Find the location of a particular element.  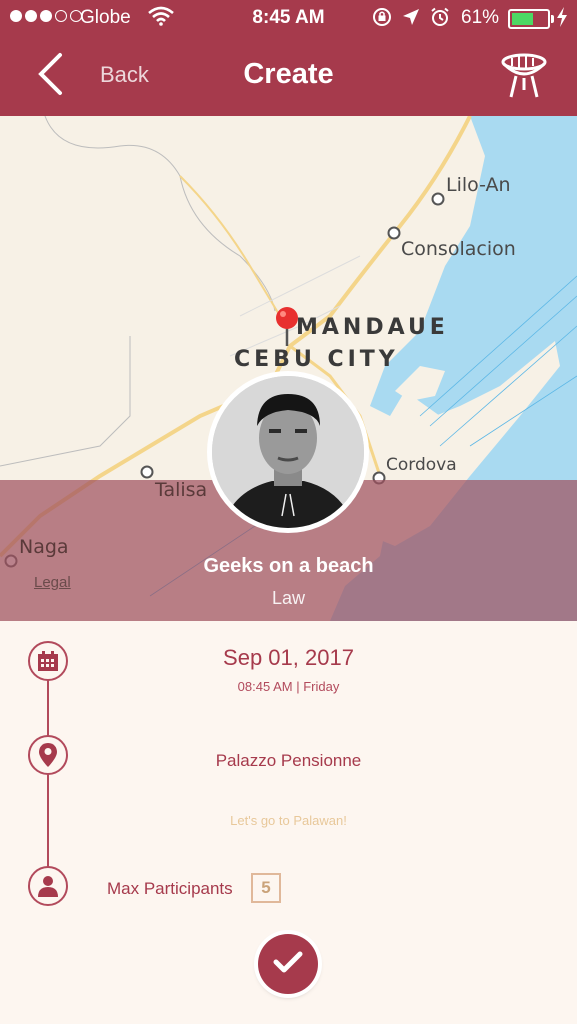

battery-icon is located at coordinates (529, 19).